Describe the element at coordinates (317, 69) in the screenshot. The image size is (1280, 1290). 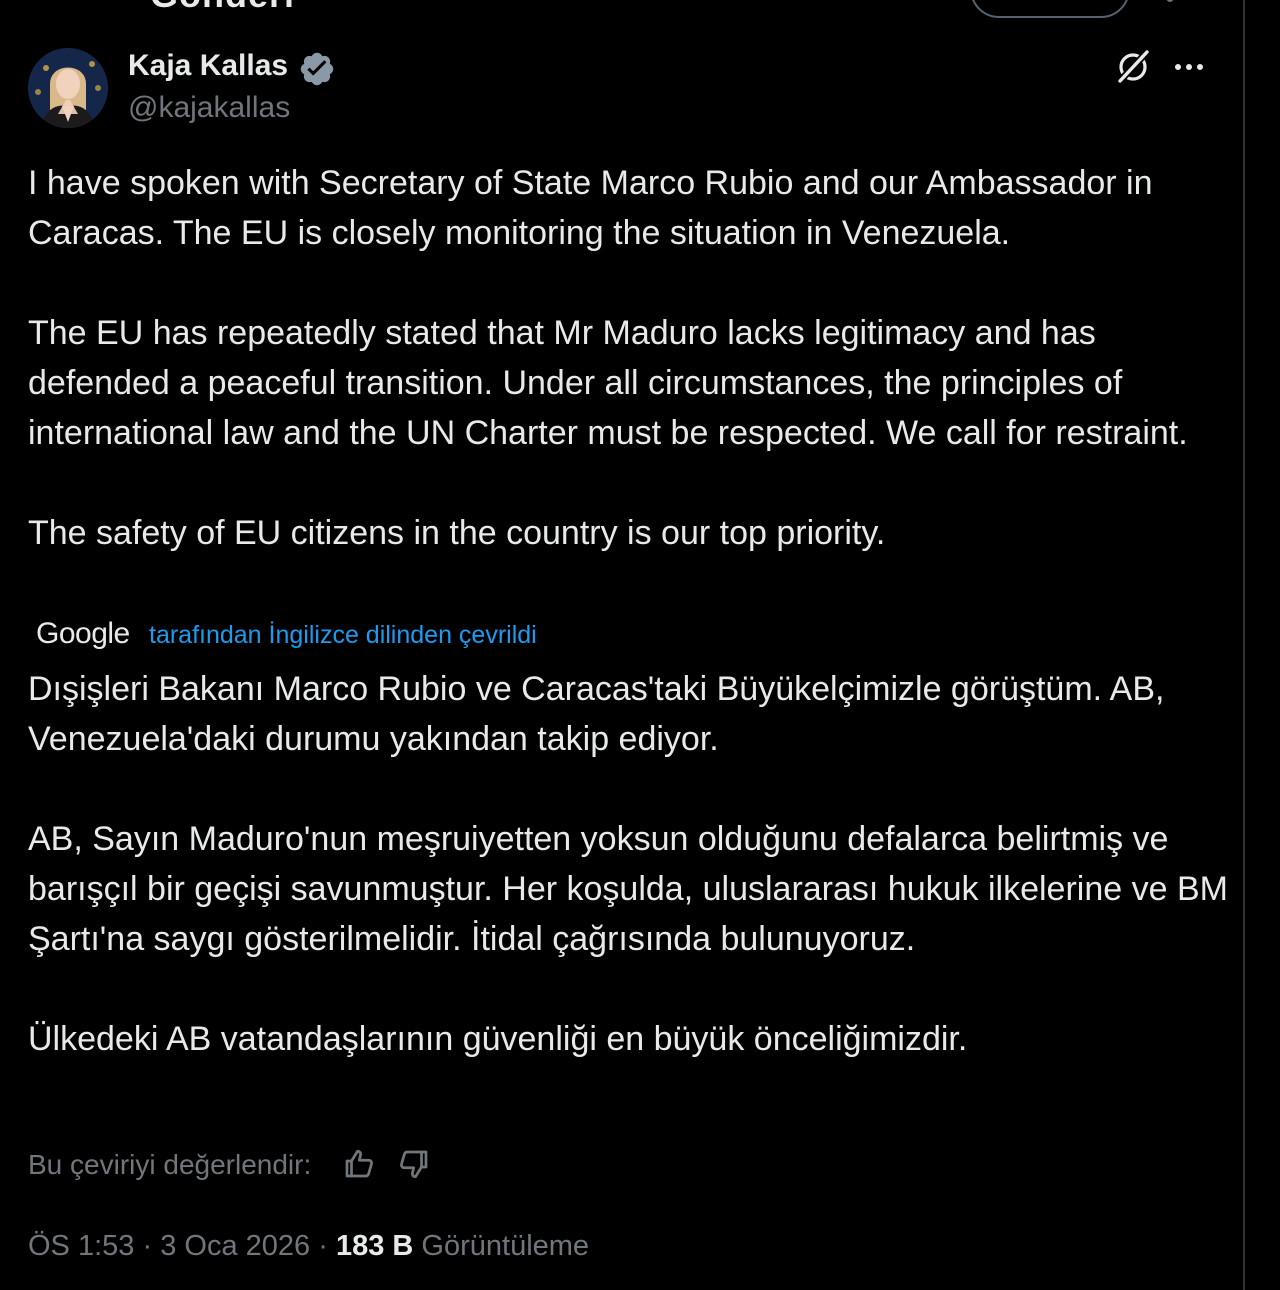
I see `verified-badge-icon` at that location.